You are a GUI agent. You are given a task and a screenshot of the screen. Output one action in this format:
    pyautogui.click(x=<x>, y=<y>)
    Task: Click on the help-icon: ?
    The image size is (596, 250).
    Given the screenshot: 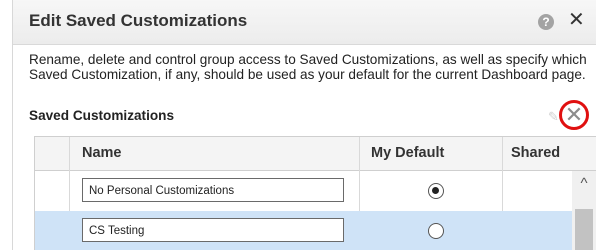 What is the action you would take?
    pyautogui.click(x=546, y=22)
    